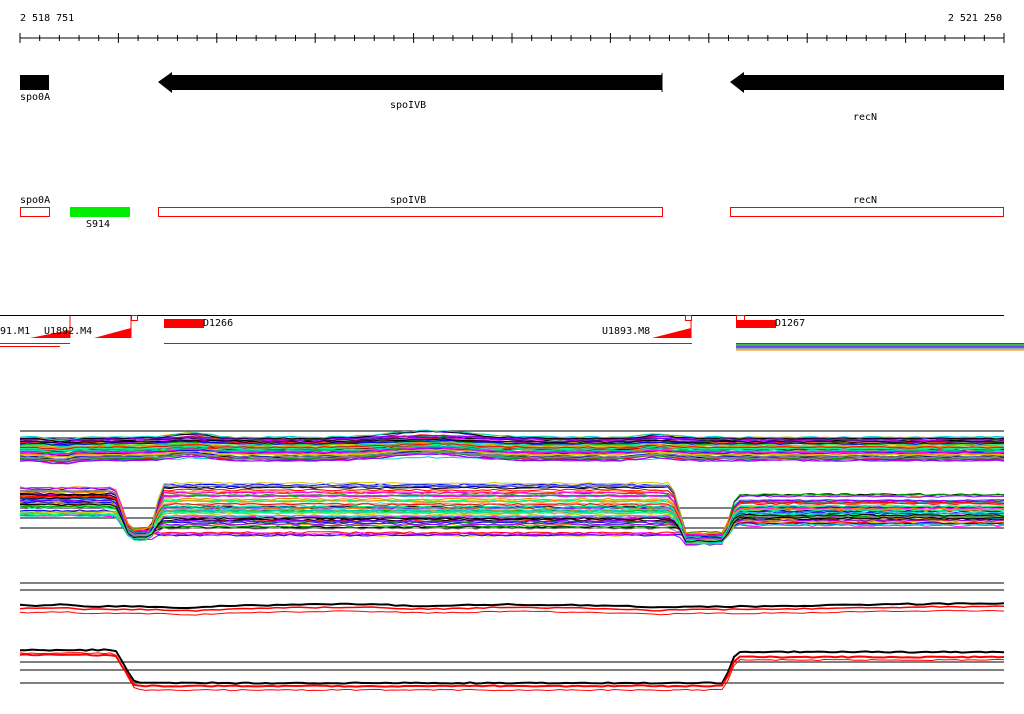  What do you see at coordinates (865, 200) in the screenshot?
I see `annotation-label-recn: recN` at bounding box center [865, 200].